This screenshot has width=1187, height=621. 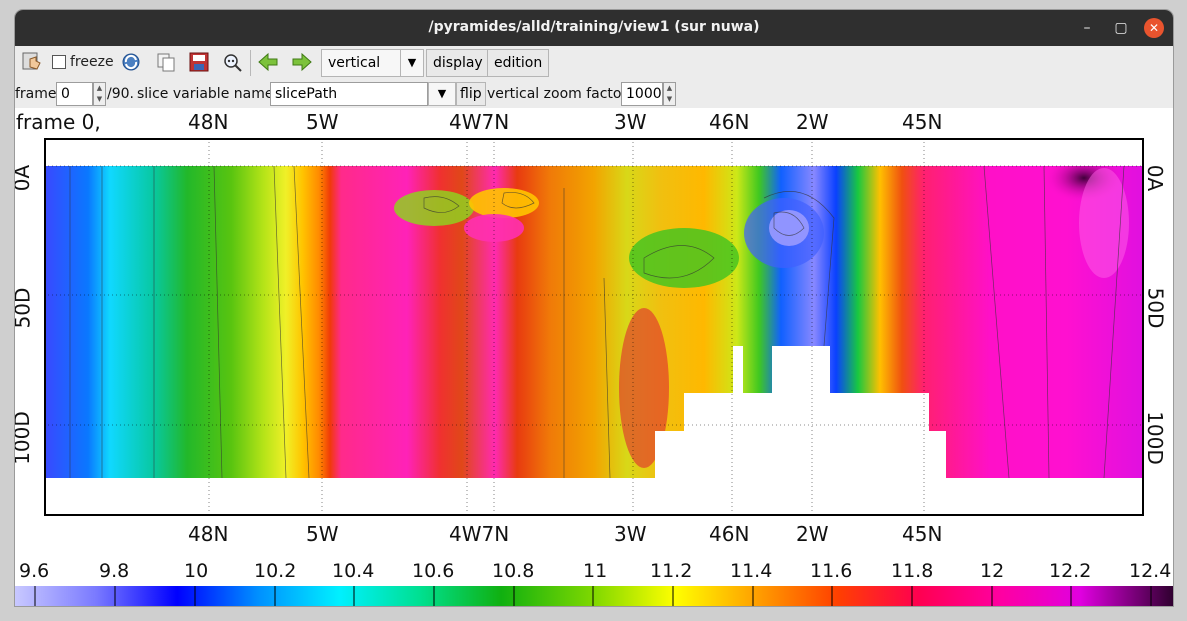 I want to click on frame-label: frame, so click(x=36, y=94).